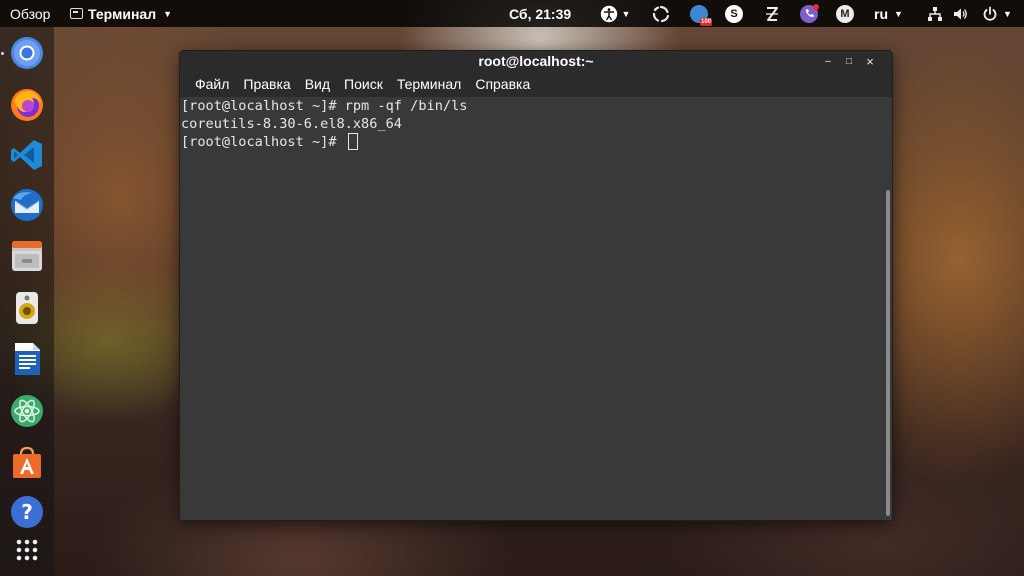 The width and height of the screenshot is (1024, 576). I want to click on vscode-icon, so click(26, 155).